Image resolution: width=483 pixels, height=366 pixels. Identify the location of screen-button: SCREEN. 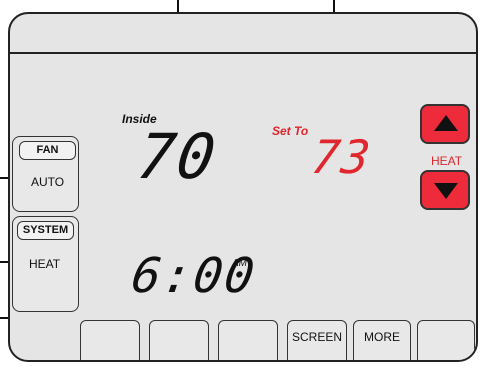
(317, 340).